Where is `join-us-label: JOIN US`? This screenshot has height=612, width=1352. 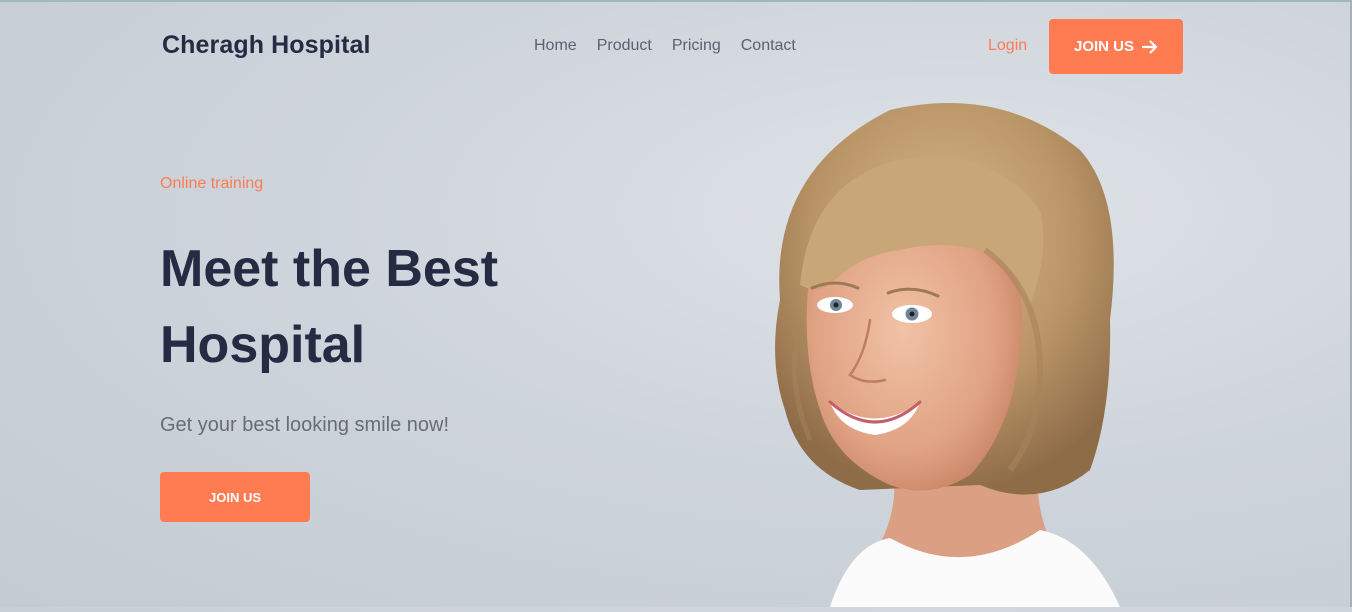 join-us-label: JOIN US is located at coordinates (1103, 46).